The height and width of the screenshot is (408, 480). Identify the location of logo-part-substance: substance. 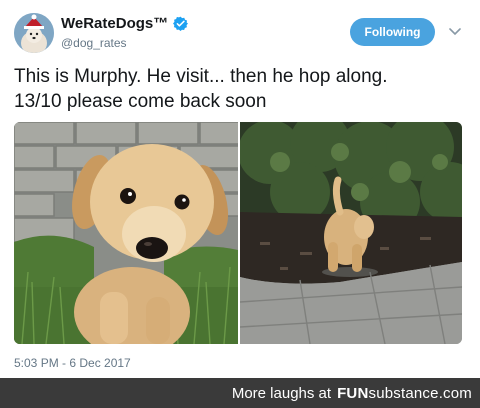
(403, 393).